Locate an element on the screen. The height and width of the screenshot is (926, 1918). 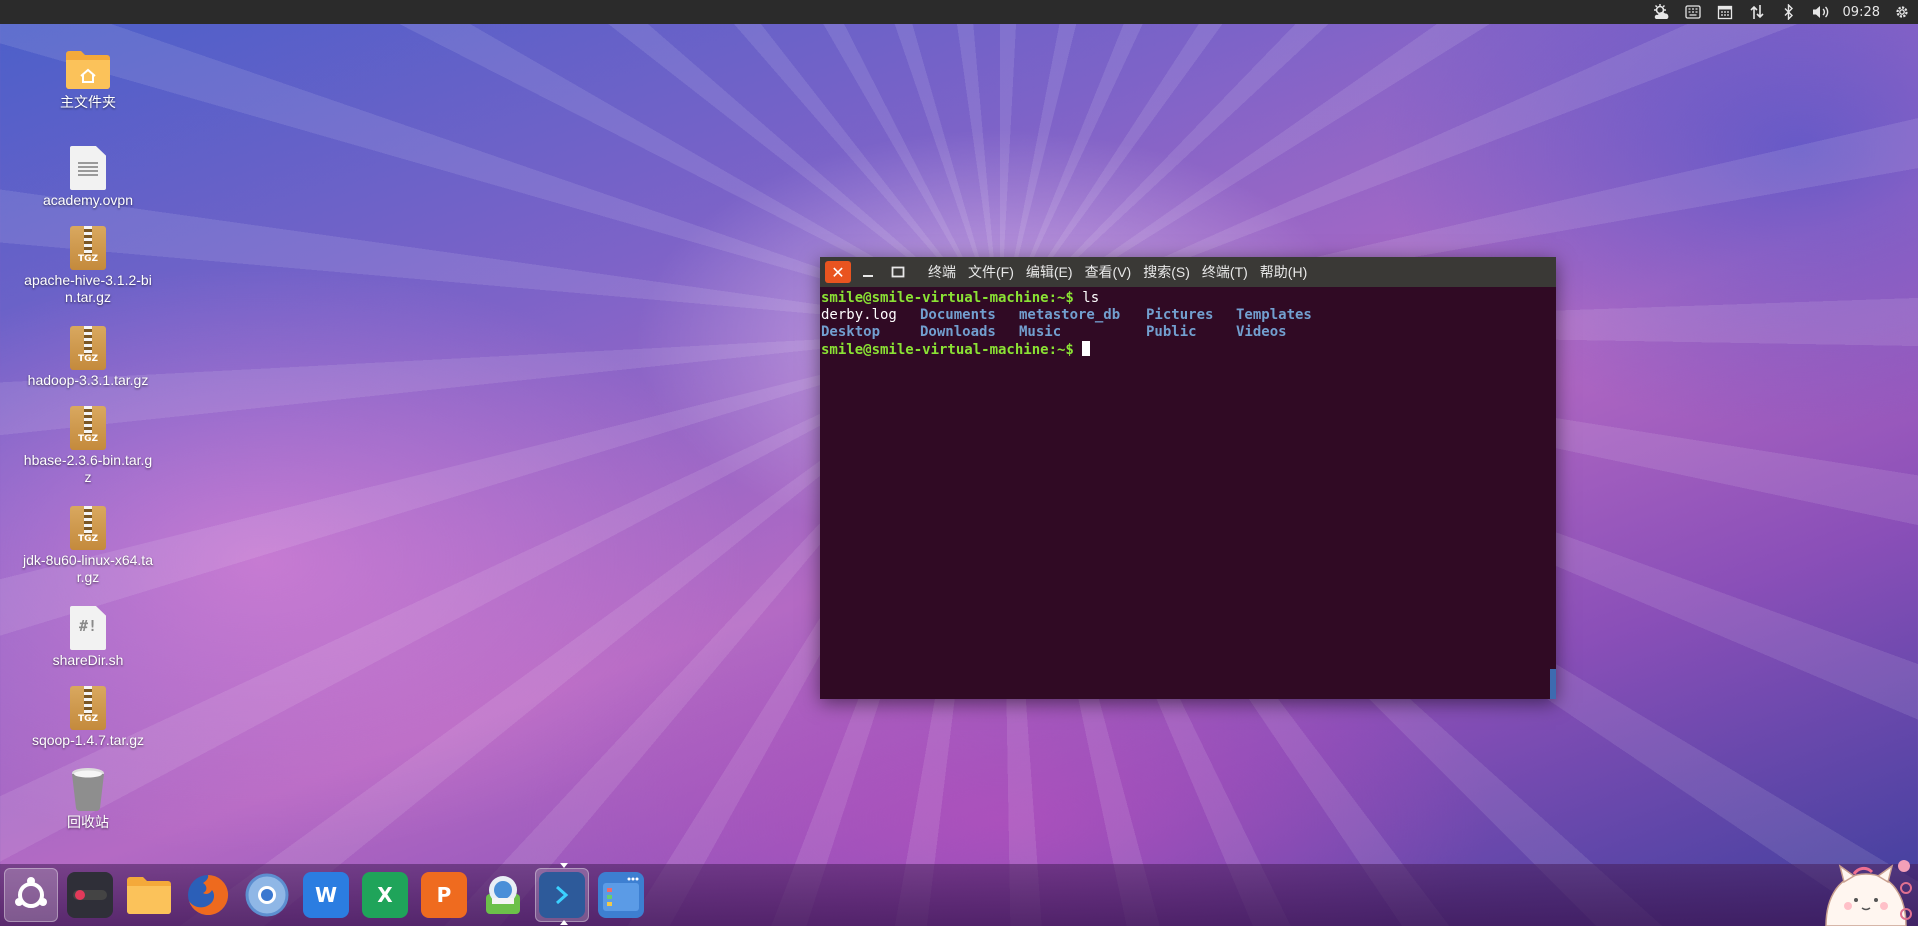
dock-item-firefox is located at coordinates (208, 895).